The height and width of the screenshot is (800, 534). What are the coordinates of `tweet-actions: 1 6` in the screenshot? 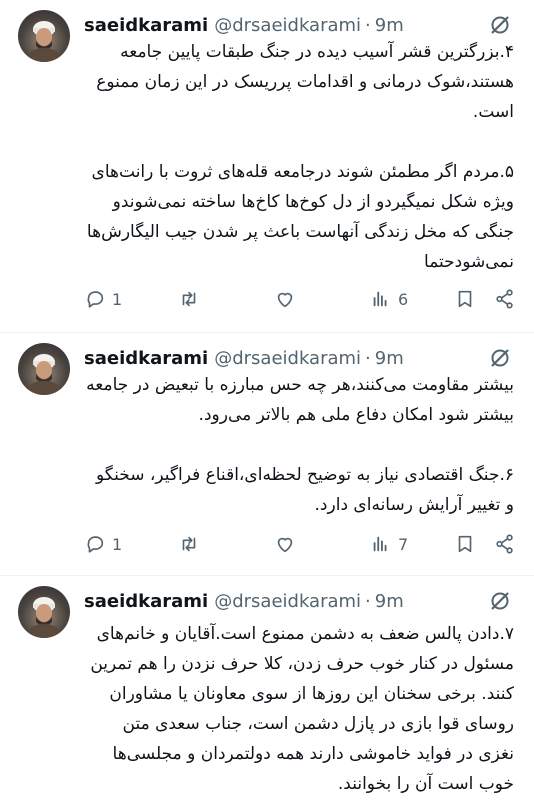 It's located at (301, 299).